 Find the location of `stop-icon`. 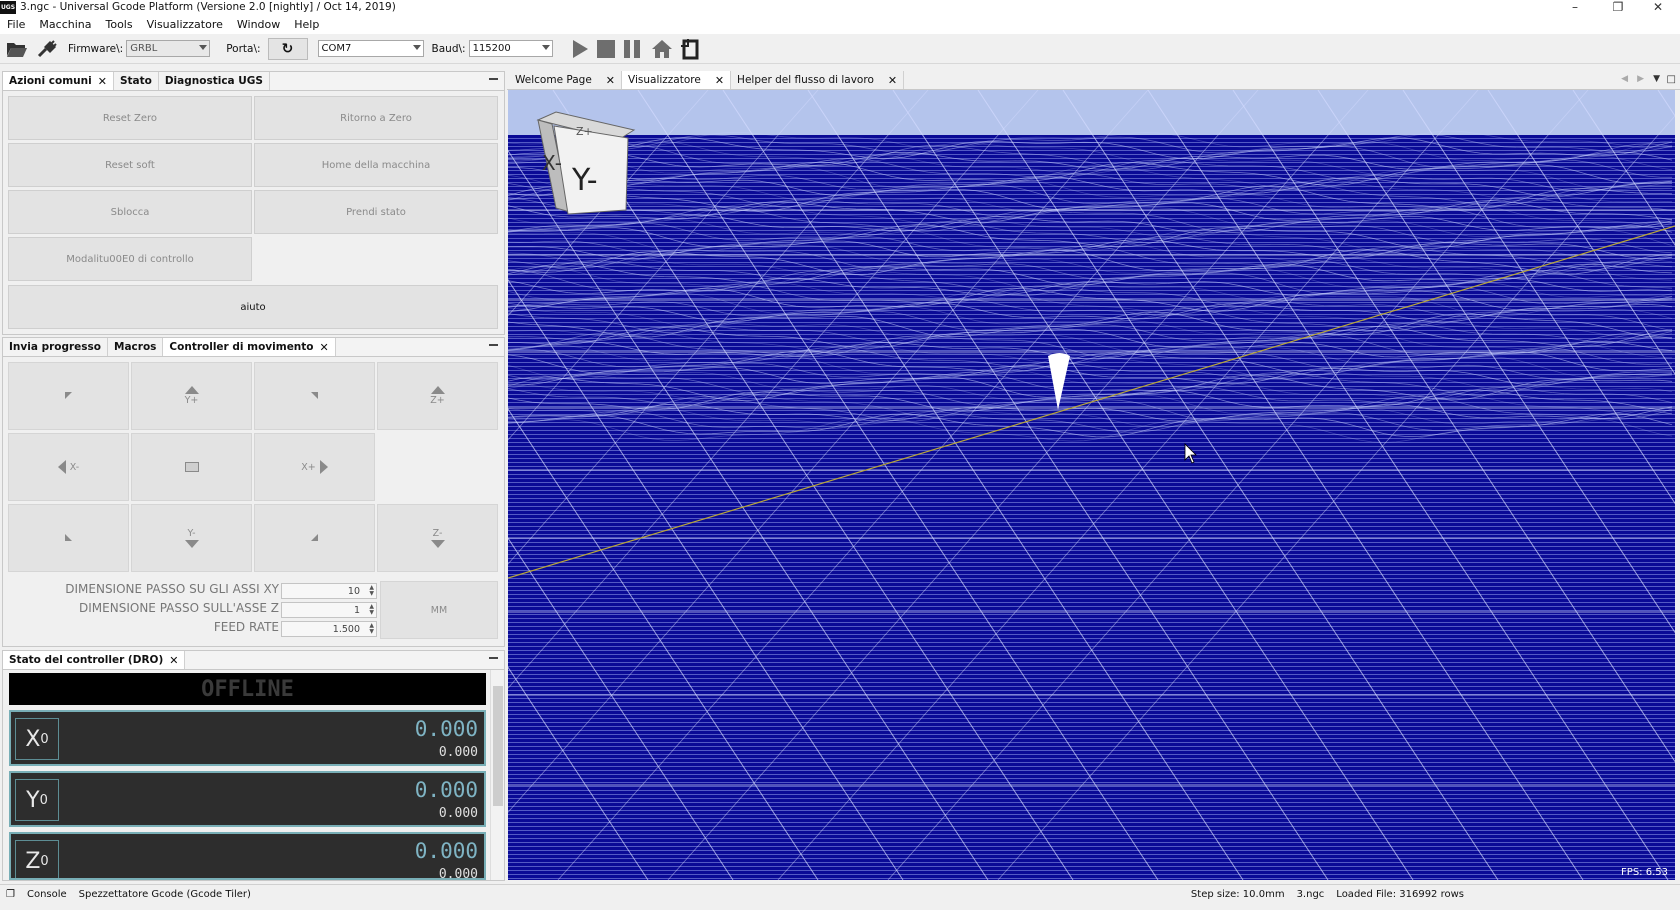

stop-icon is located at coordinates (606, 49).